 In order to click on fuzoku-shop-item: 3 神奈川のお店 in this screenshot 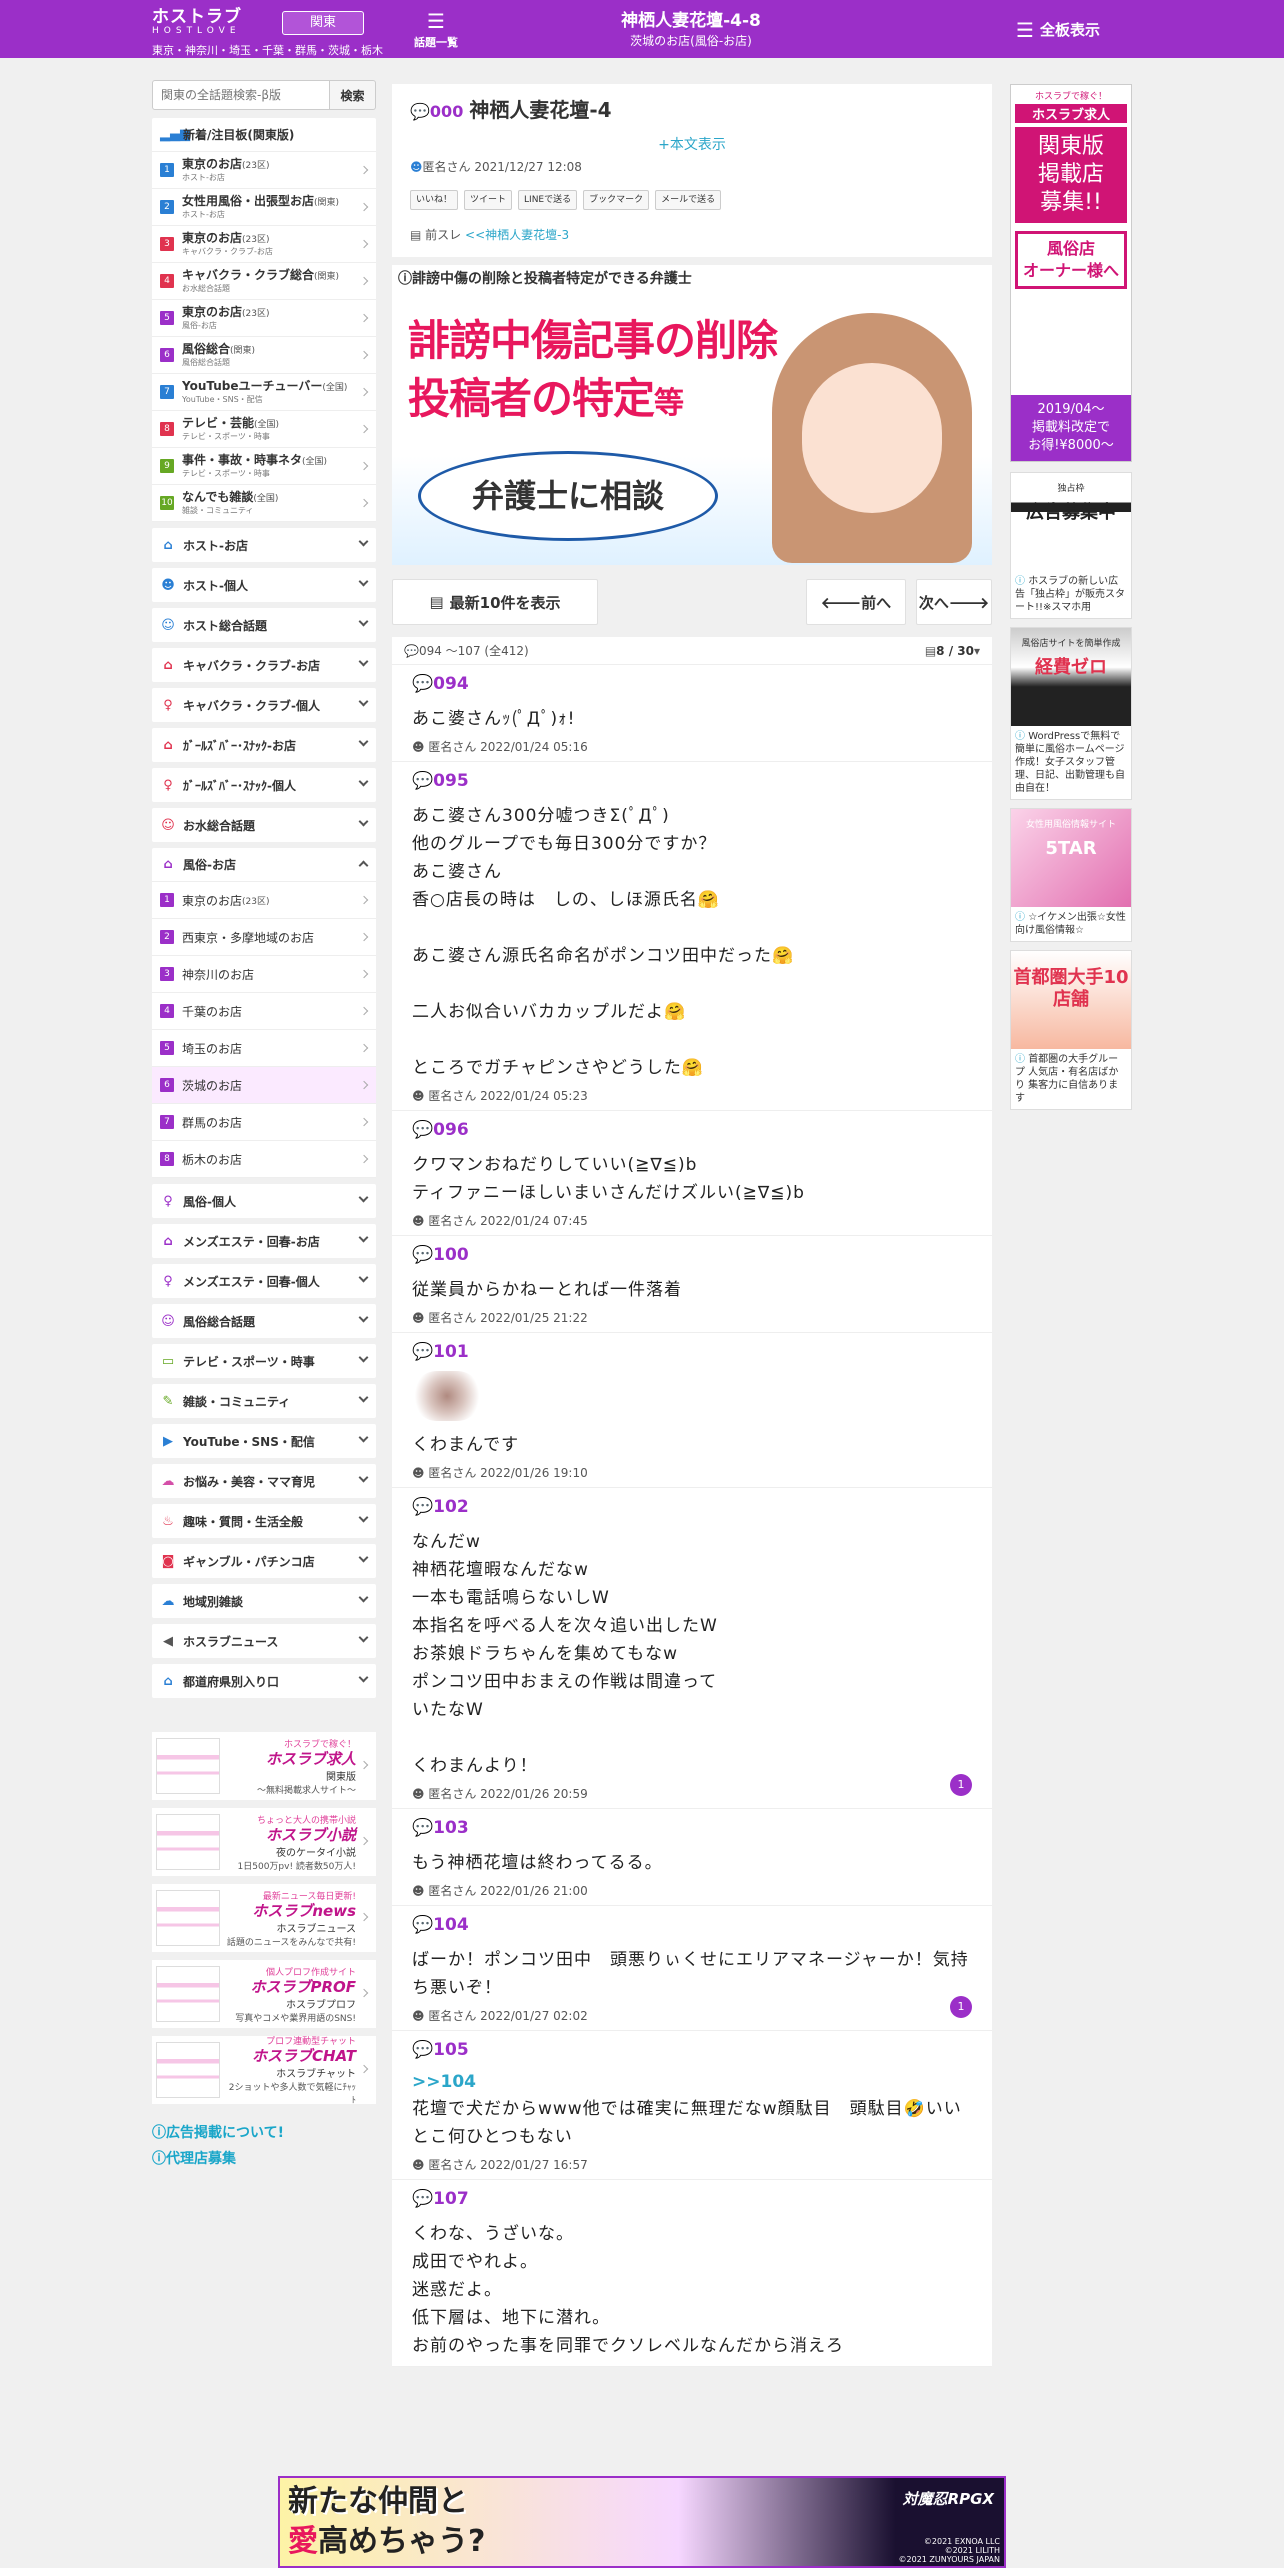, I will do `click(264, 974)`.